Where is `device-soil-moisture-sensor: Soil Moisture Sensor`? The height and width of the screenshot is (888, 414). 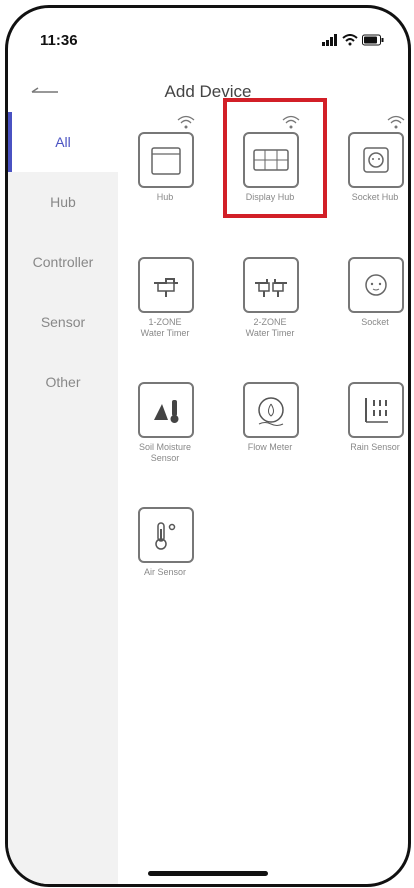
device-soil-moisture-sensor: Soil Moisture Sensor is located at coordinates (165, 422).